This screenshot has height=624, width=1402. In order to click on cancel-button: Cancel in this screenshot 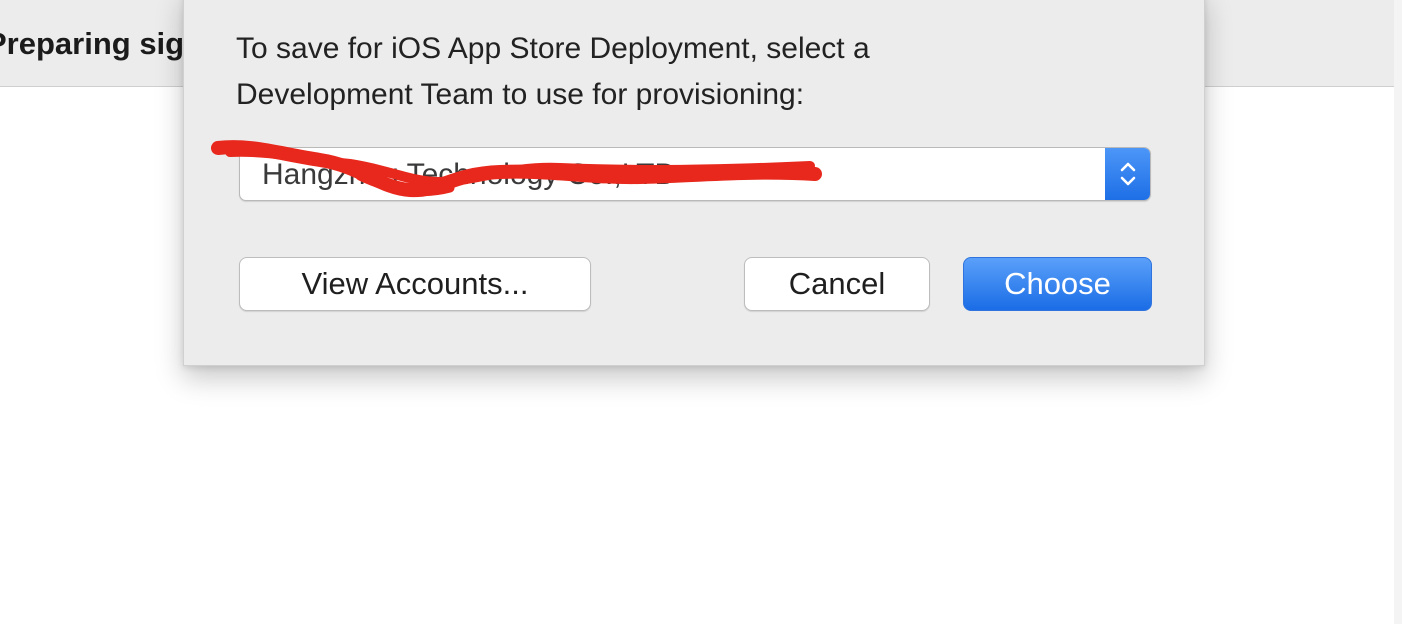, I will do `click(837, 284)`.